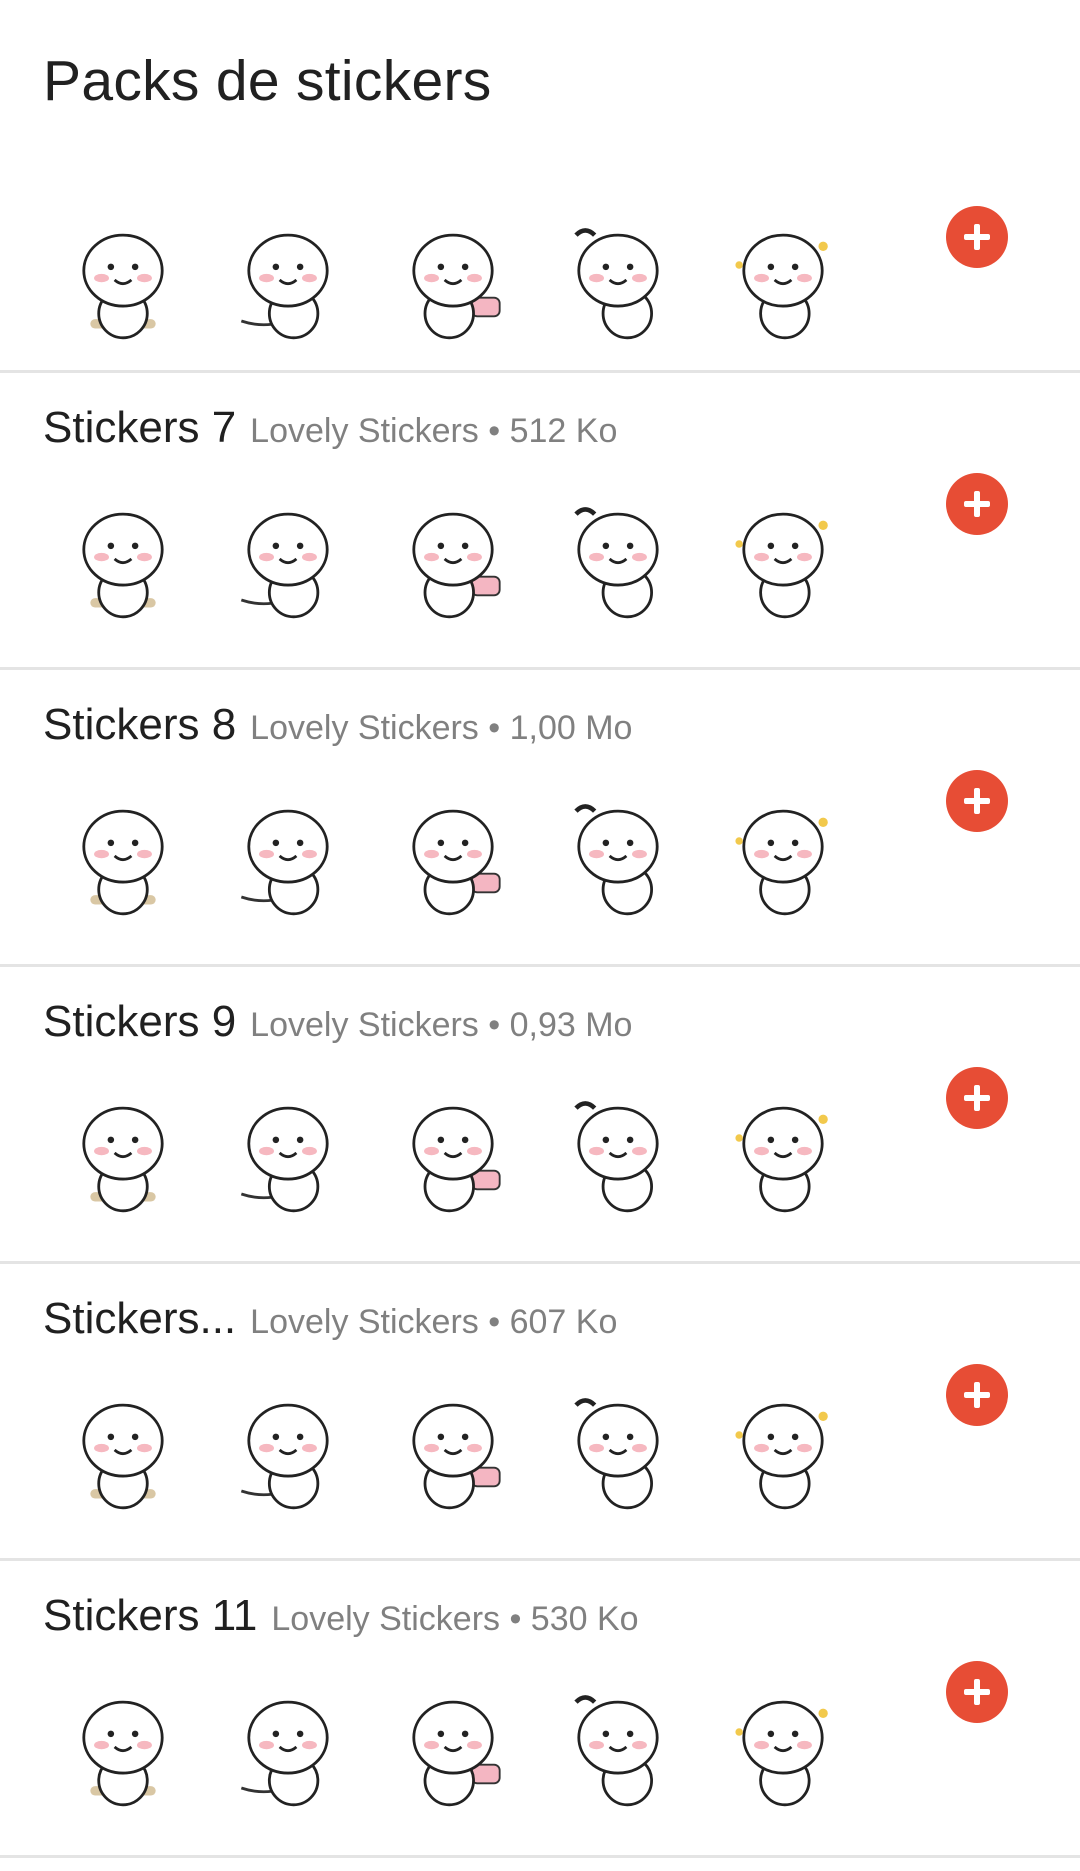 This screenshot has width=1080, height=1871. I want to click on sparkle-sticker, so click(287, 1152).